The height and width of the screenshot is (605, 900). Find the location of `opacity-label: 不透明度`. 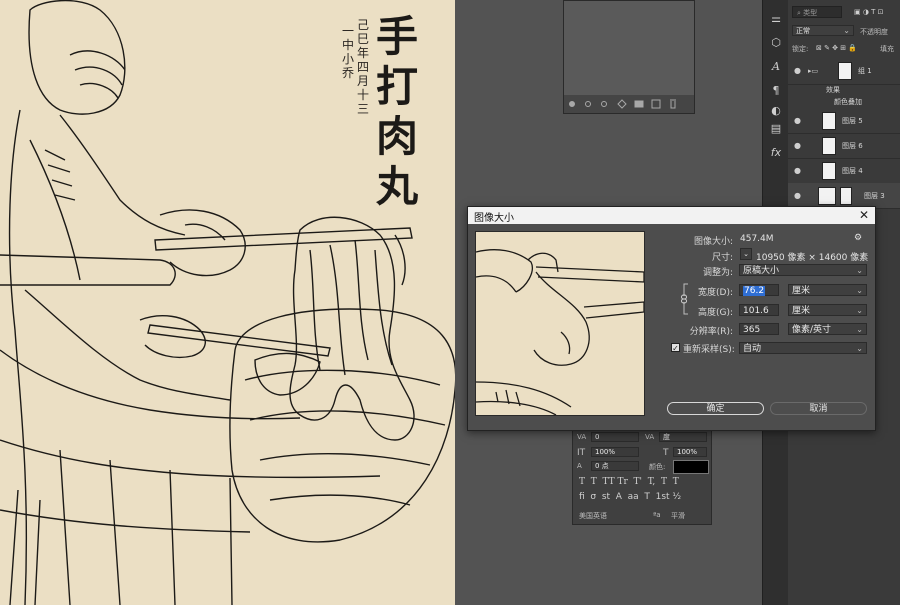

opacity-label: 不透明度 is located at coordinates (874, 32).